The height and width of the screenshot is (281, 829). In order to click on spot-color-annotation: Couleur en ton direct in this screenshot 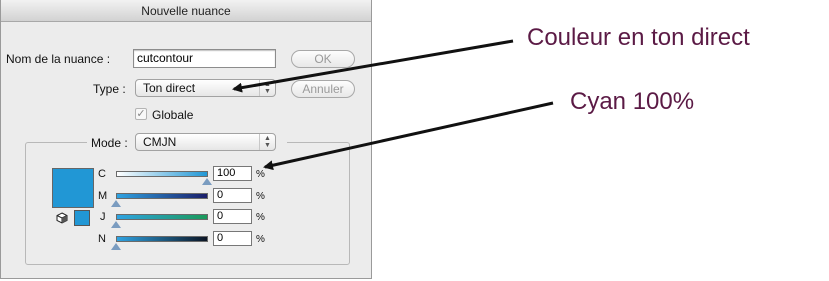, I will do `click(638, 37)`.